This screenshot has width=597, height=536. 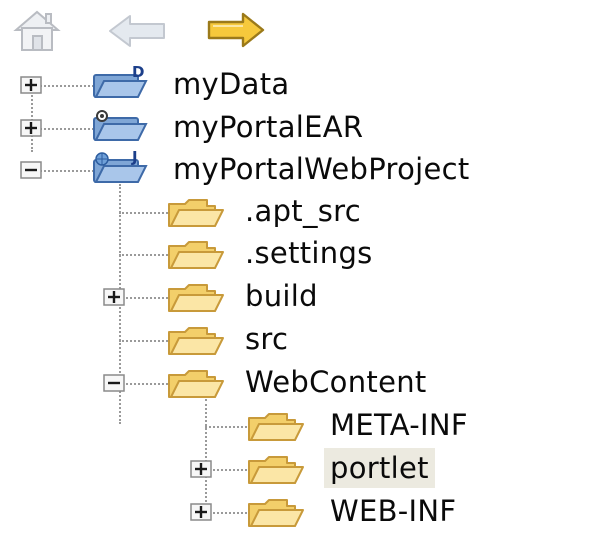 What do you see at coordinates (138, 73) in the screenshot?
I see `svg-text: D` at bounding box center [138, 73].